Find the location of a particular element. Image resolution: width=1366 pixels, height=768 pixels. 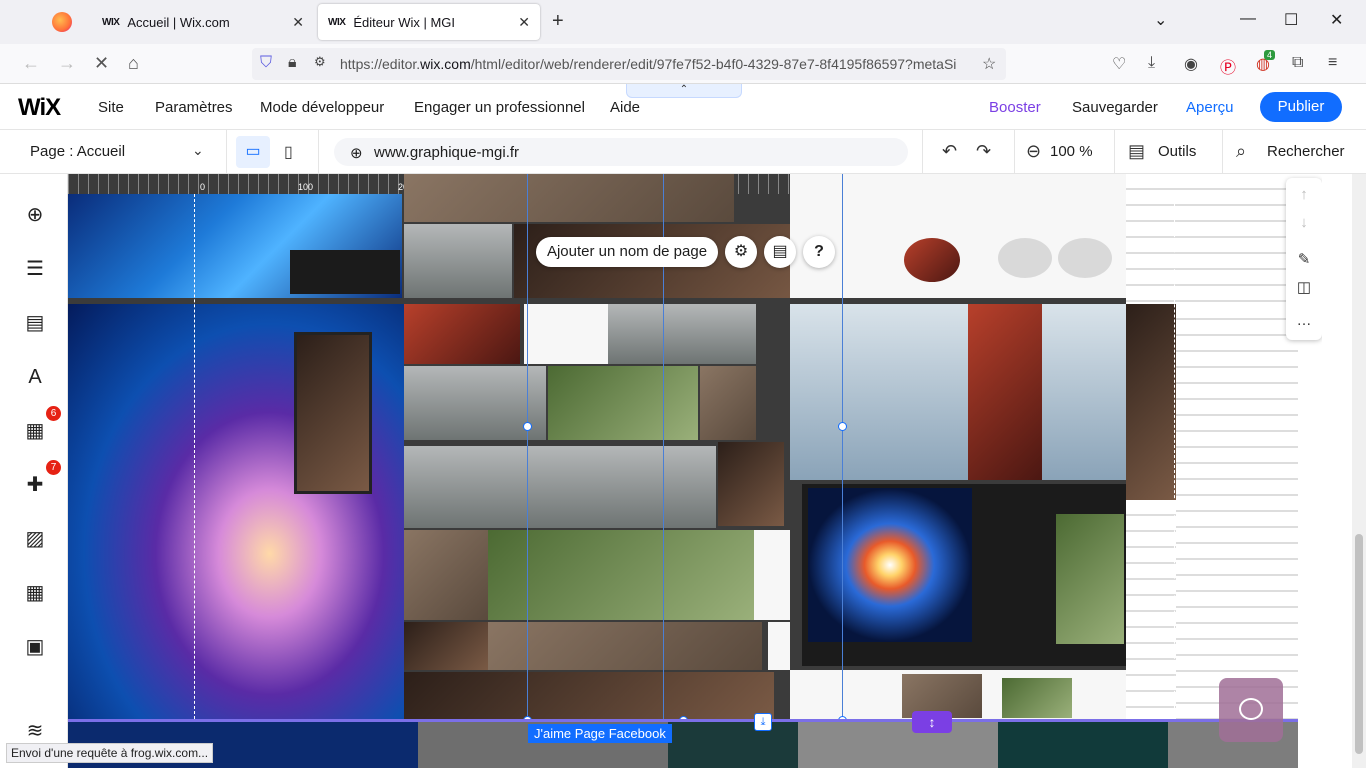

tools-icon: ▤ is located at coordinates (1136, 151).